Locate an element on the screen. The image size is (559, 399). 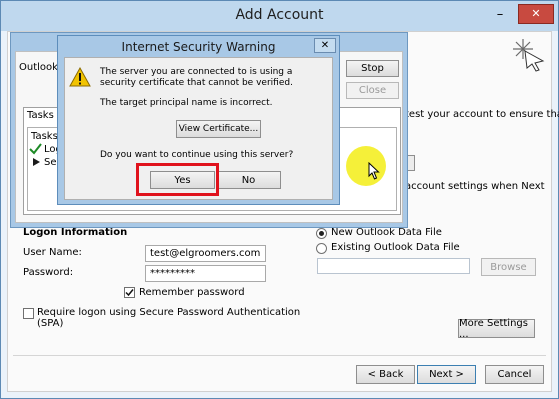
mouse-cursor-icon is located at coordinates (374, 171).